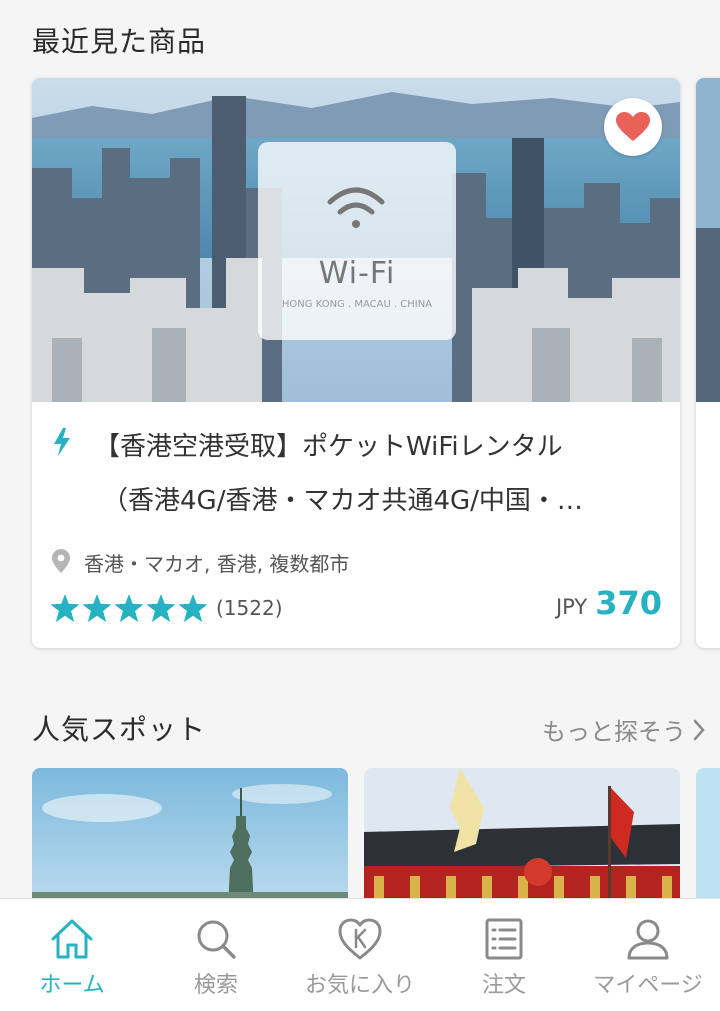 This screenshot has height=1011, width=720. I want to click on nav-favorites: お気に入り, so click(360, 955).